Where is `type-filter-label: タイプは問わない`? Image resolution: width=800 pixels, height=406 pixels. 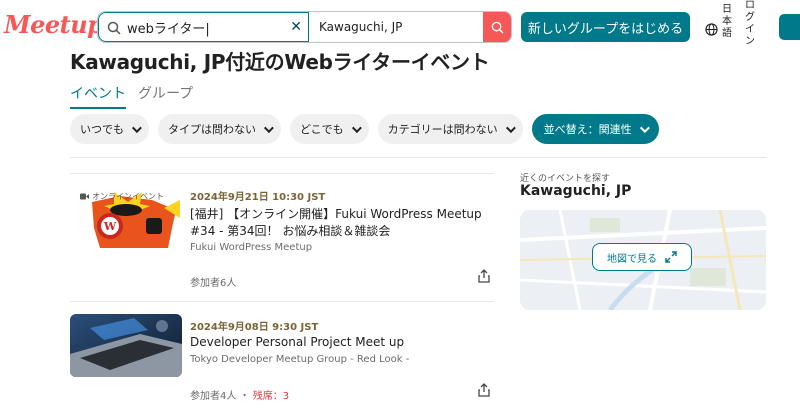 type-filter-label: タイプは問わない is located at coordinates (212, 129).